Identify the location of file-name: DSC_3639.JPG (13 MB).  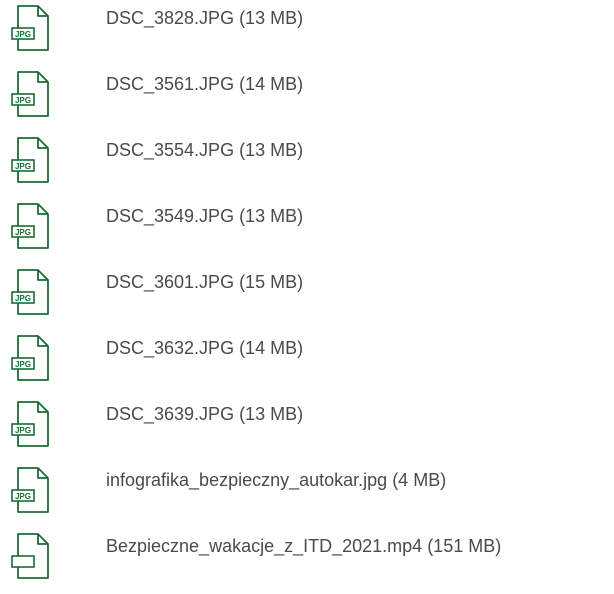
(204, 414).